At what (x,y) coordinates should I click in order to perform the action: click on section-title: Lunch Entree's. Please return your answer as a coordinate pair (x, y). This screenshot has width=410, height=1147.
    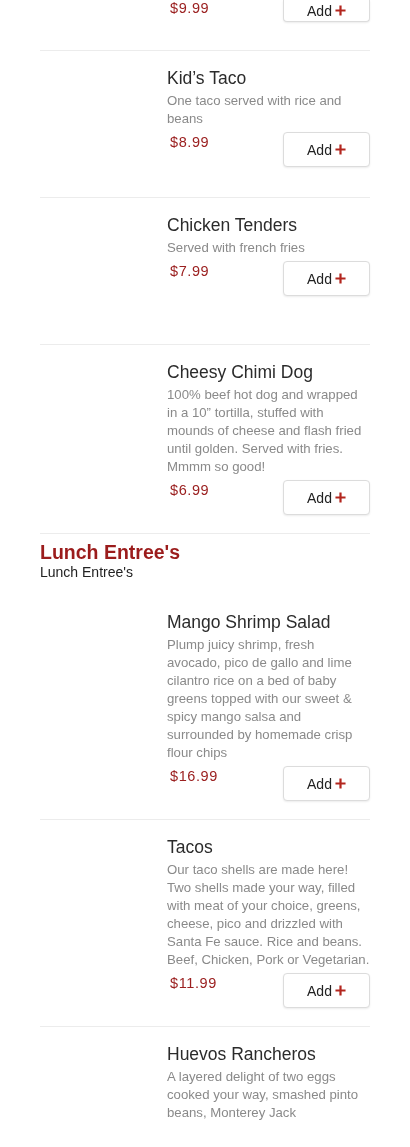
    Looking at the image, I should click on (111, 552).